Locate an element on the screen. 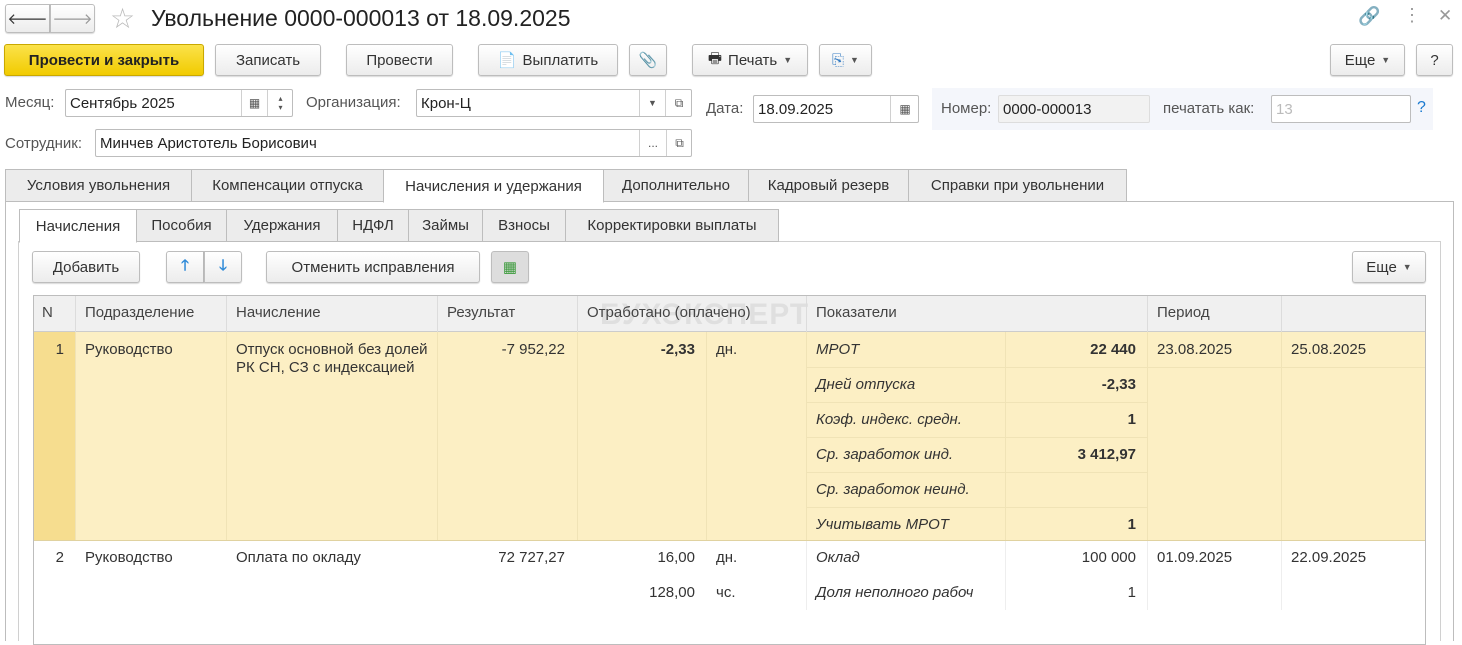 The height and width of the screenshot is (645, 1462). add-button: Добавить is located at coordinates (86, 267).